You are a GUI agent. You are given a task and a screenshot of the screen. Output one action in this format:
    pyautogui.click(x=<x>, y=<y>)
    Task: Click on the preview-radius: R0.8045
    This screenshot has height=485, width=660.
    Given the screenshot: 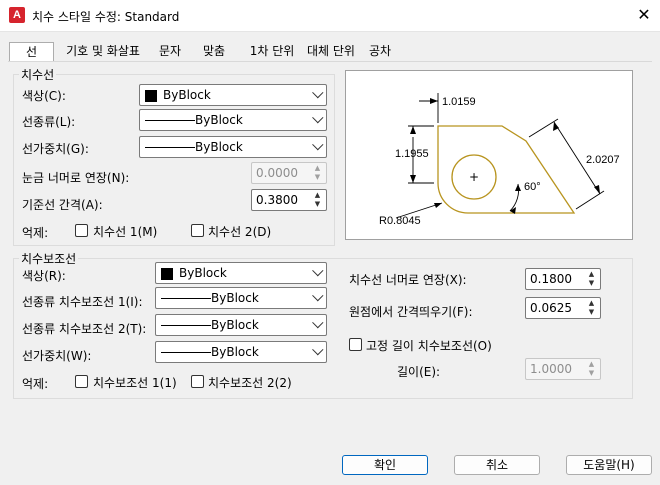 What is the action you would take?
    pyautogui.click(x=400, y=221)
    